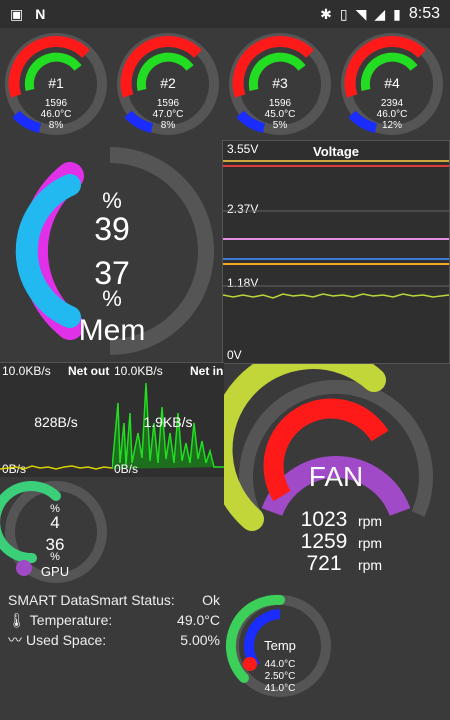 This screenshot has width=450, height=720. What do you see at coordinates (112, 298) in the screenshot?
I see `mem-pct-symbol-bottom: %` at bounding box center [112, 298].